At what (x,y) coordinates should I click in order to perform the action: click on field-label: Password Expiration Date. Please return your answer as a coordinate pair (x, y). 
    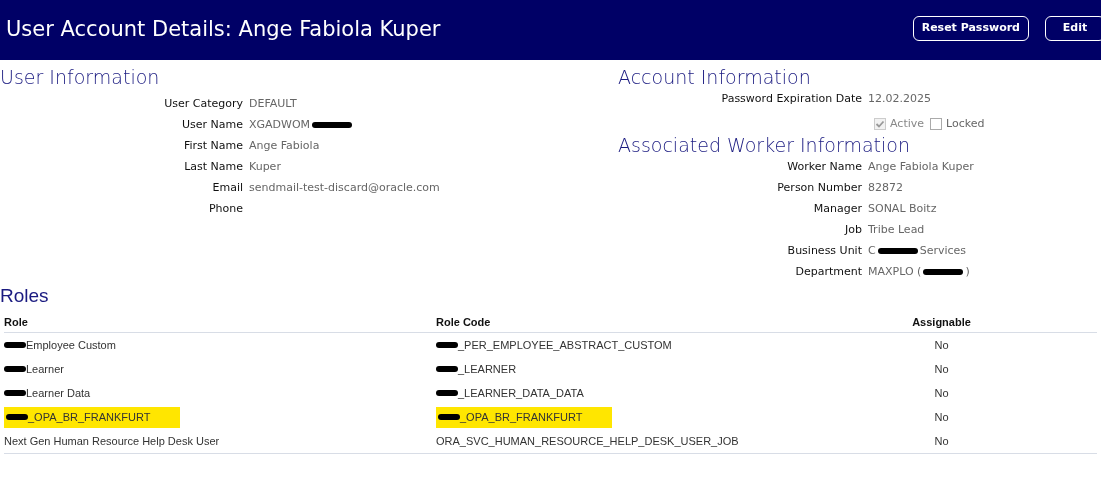
    Looking at the image, I should click on (791, 99).